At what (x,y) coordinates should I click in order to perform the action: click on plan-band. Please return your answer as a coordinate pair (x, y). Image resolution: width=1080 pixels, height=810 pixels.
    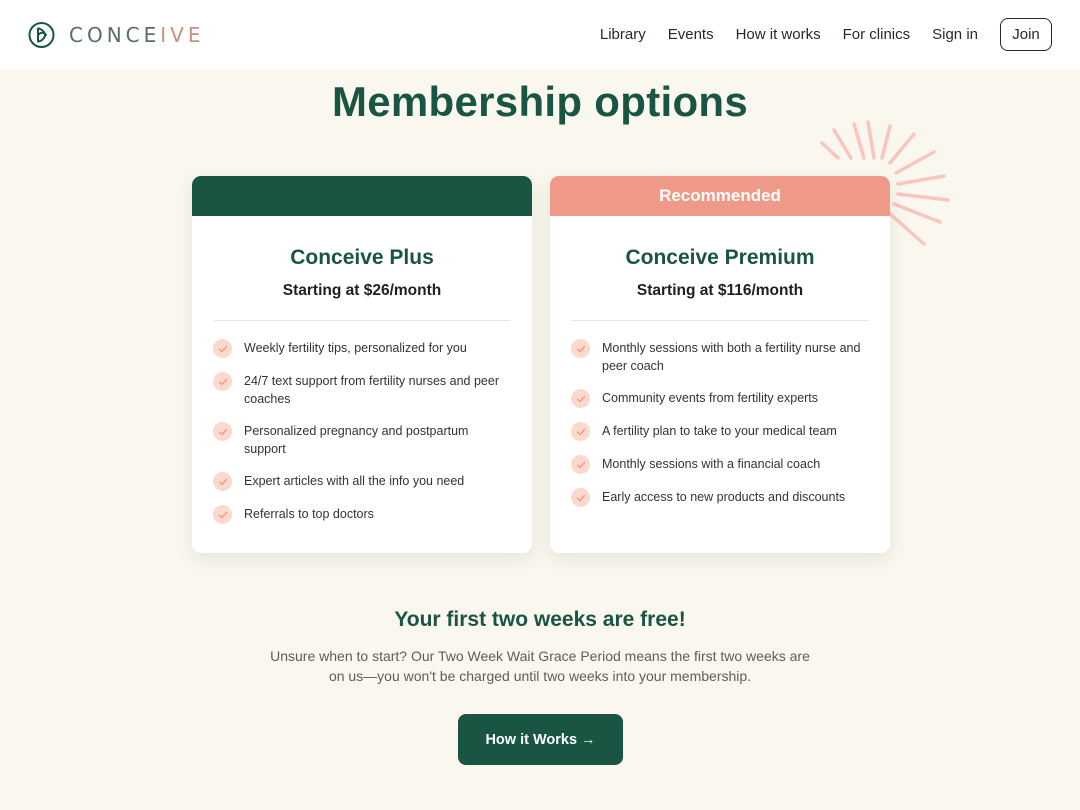
    Looking at the image, I should click on (362, 196).